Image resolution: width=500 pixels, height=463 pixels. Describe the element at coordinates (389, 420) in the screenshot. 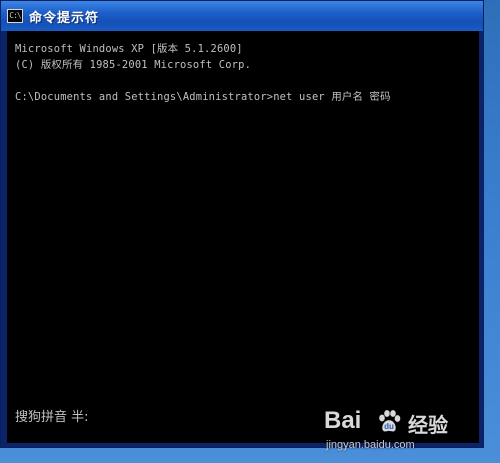

I see `baidu-paw-icon: du` at that location.